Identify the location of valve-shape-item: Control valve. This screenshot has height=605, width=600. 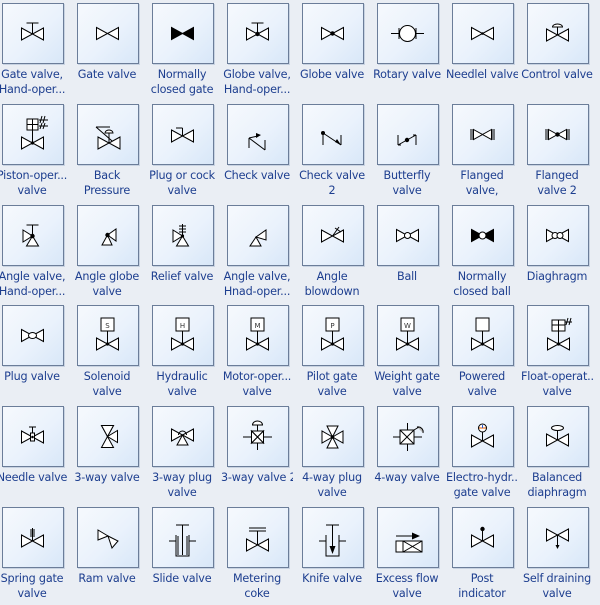
(560, 50).